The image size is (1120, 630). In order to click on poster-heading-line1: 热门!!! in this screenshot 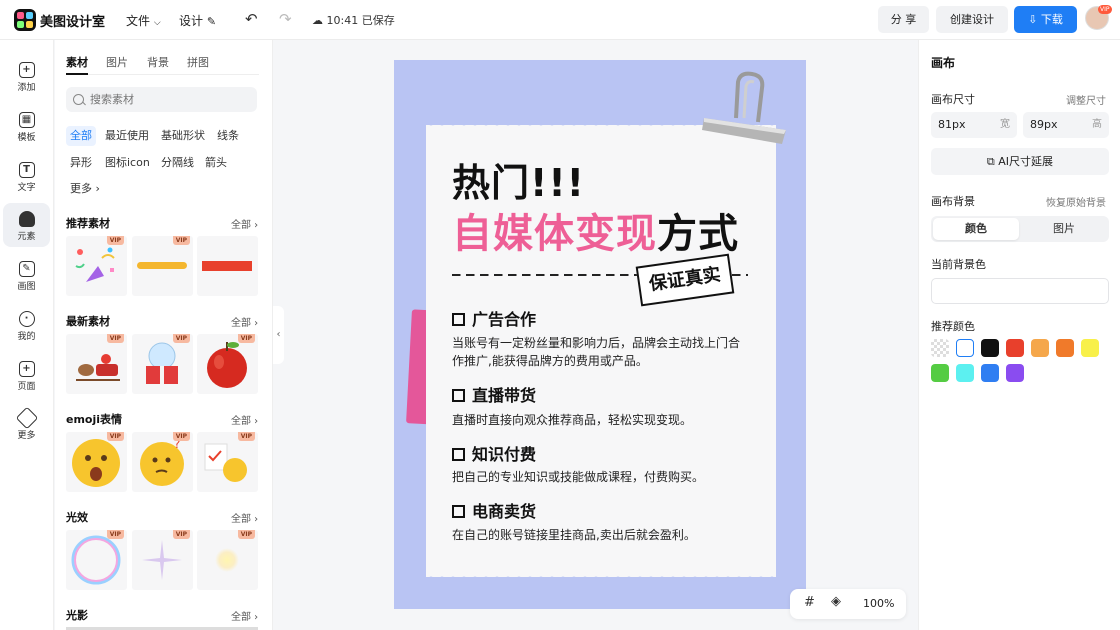, I will do `click(518, 179)`.